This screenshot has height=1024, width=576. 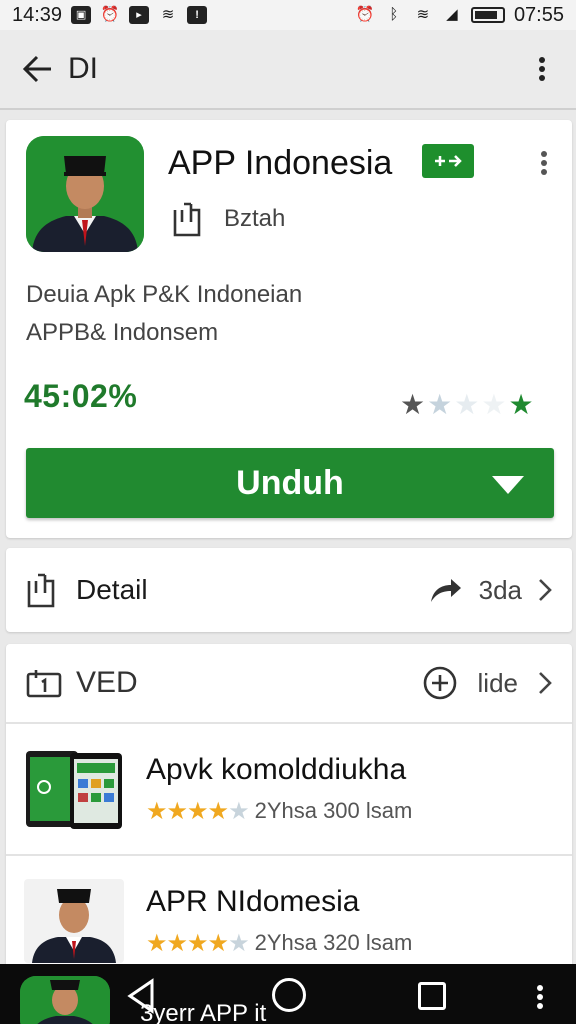 What do you see at coordinates (452, 14) in the screenshot?
I see `signal-icon: ◢` at bounding box center [452, 14].